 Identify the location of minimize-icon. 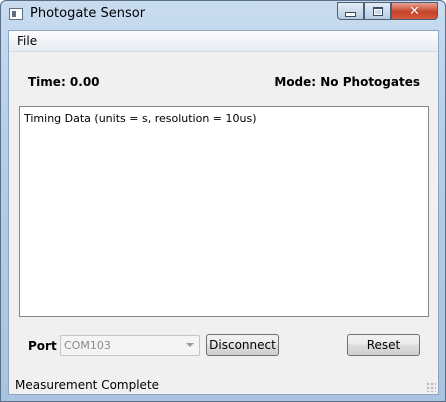
(350, 14).